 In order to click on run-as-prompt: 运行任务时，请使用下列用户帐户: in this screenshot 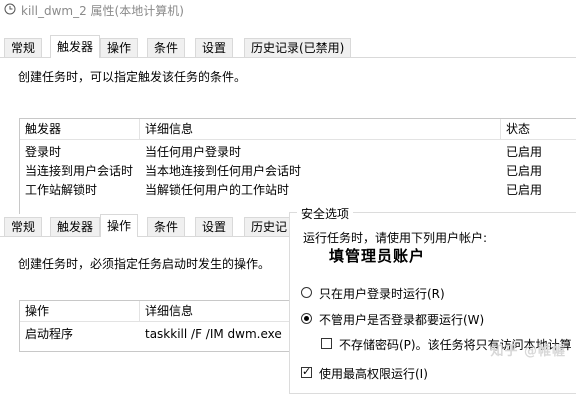, I will do `click(395, 238)`.